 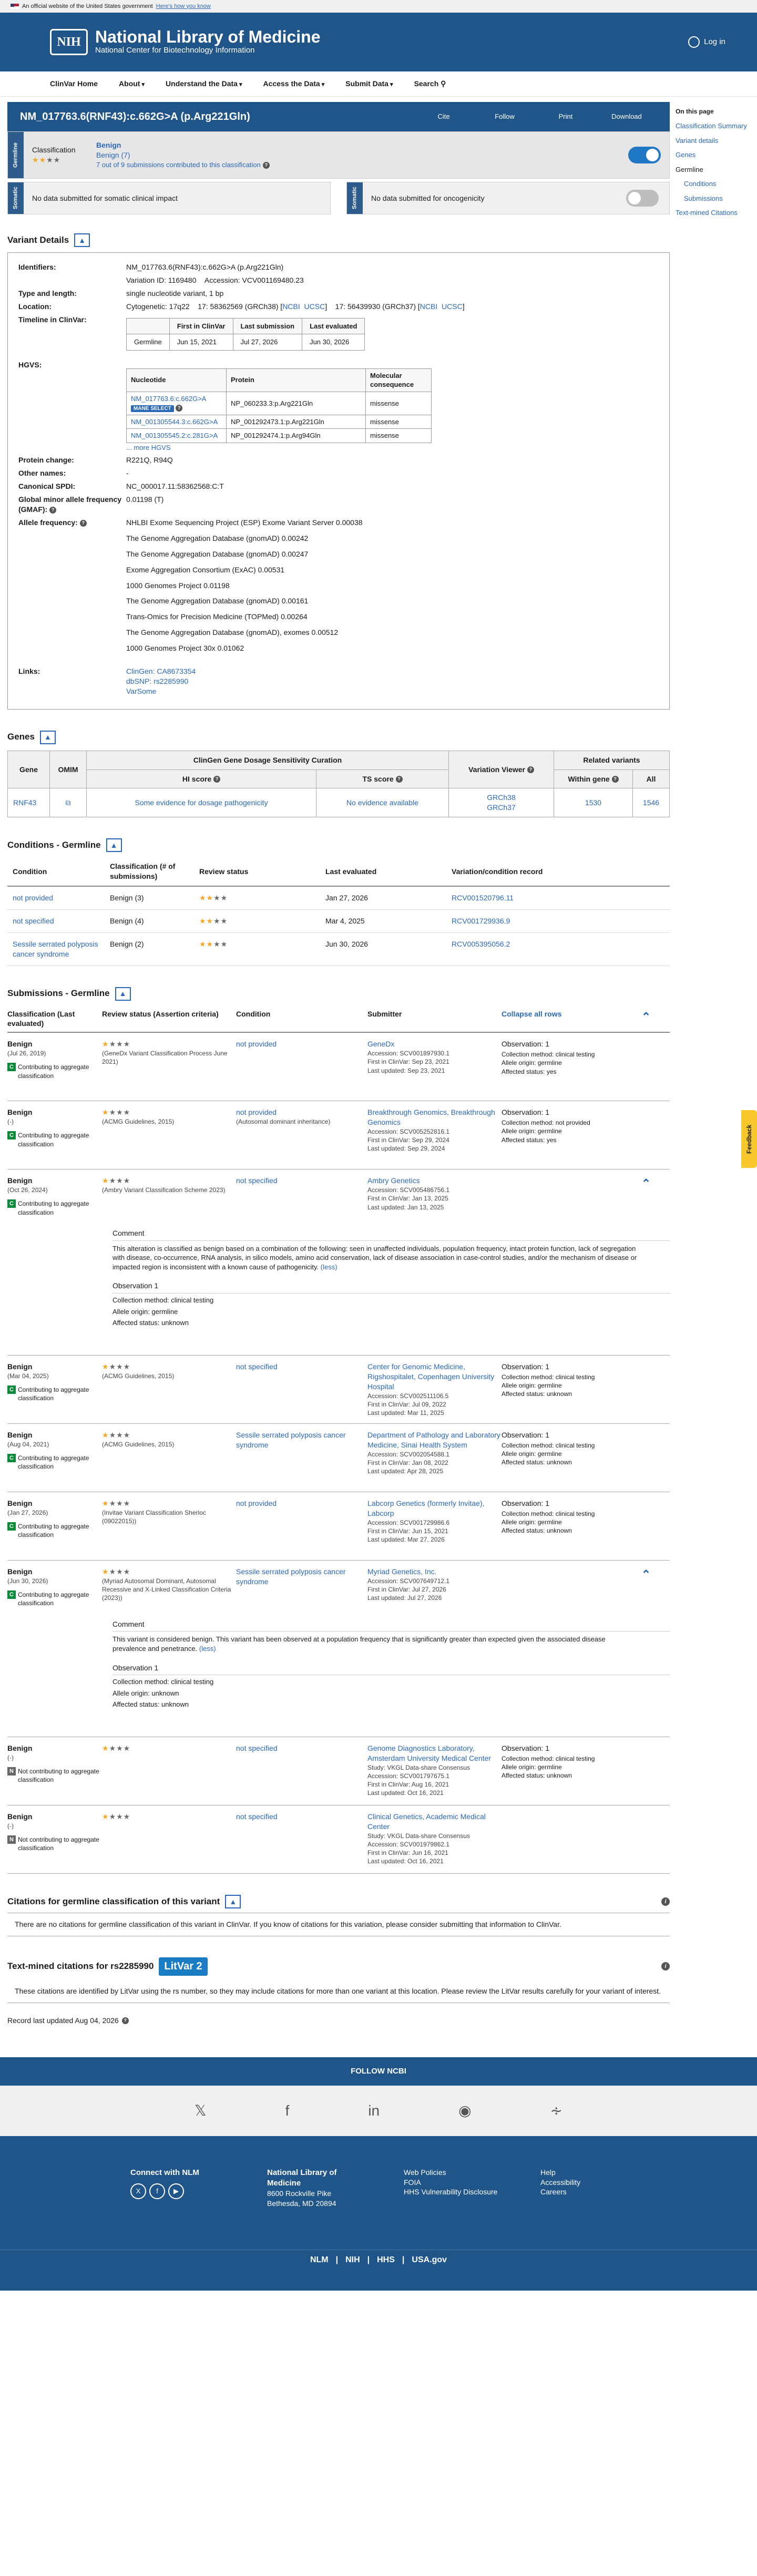 What do you see at coordinates (183, 1966) in the screenshot?
I see `litvar-badge: LitVar 2` at bounding box center [183, 1966].